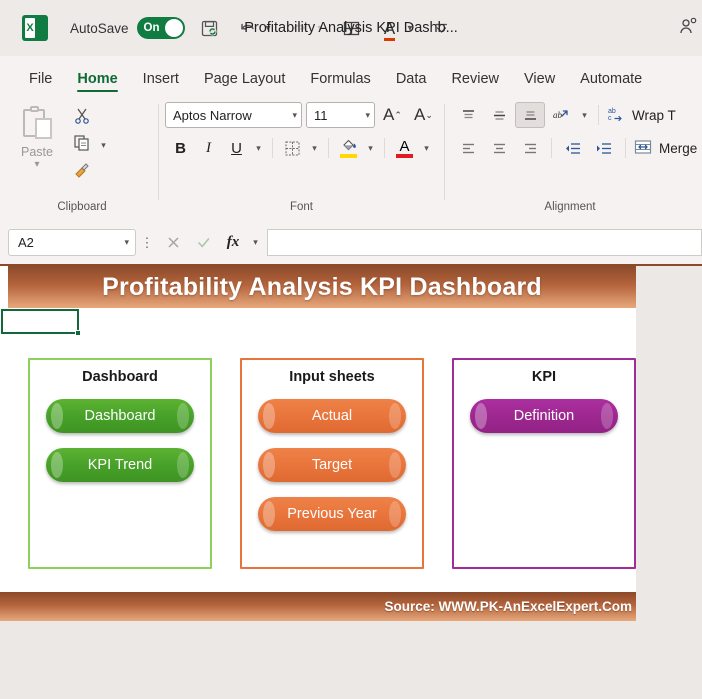 The image size is (702, 699). Describe the element at coordinates (147, 243) in the screenshot. I see `formula-bar-handle: ⋮` at that location.